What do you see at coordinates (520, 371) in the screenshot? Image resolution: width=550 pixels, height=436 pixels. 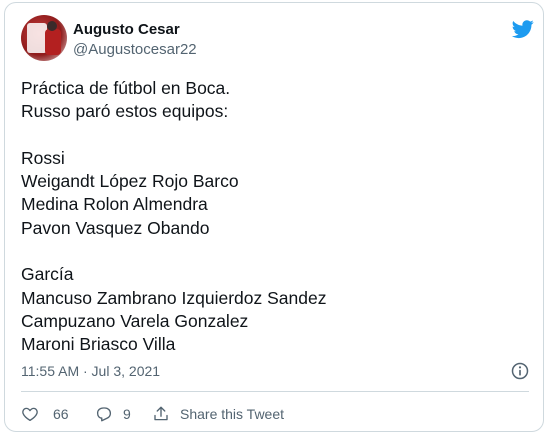 I see `info-icon` at bounding box center [520, 371].